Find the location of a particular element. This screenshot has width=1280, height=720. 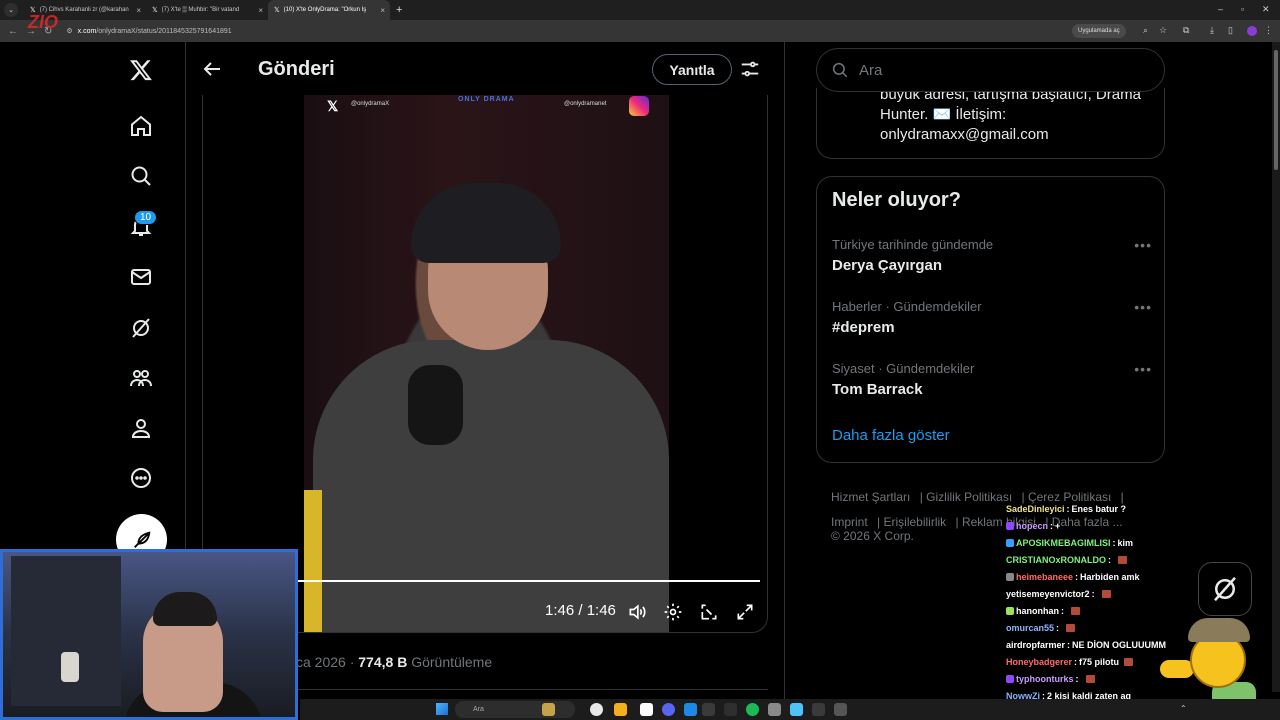

mascot-hat is located at coordinates (1219, 630).